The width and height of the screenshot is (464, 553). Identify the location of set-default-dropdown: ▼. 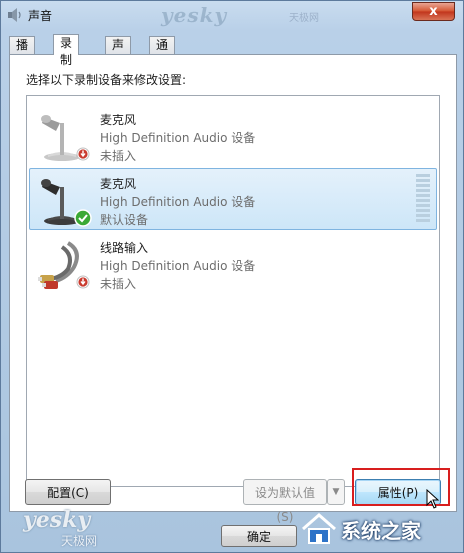
(336, 492).